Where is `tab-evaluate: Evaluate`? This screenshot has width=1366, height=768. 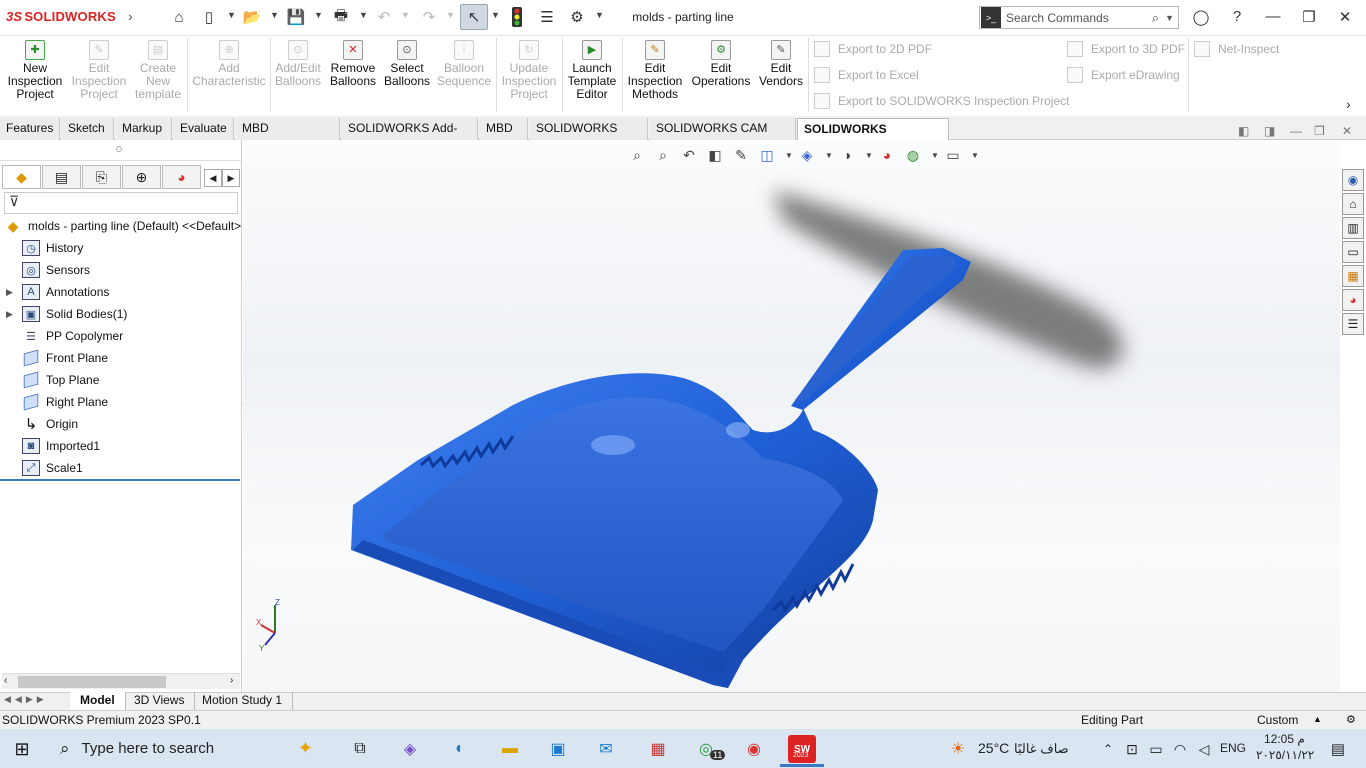
tab-evaluate: Evaluate is located at coordinates (204, 129).